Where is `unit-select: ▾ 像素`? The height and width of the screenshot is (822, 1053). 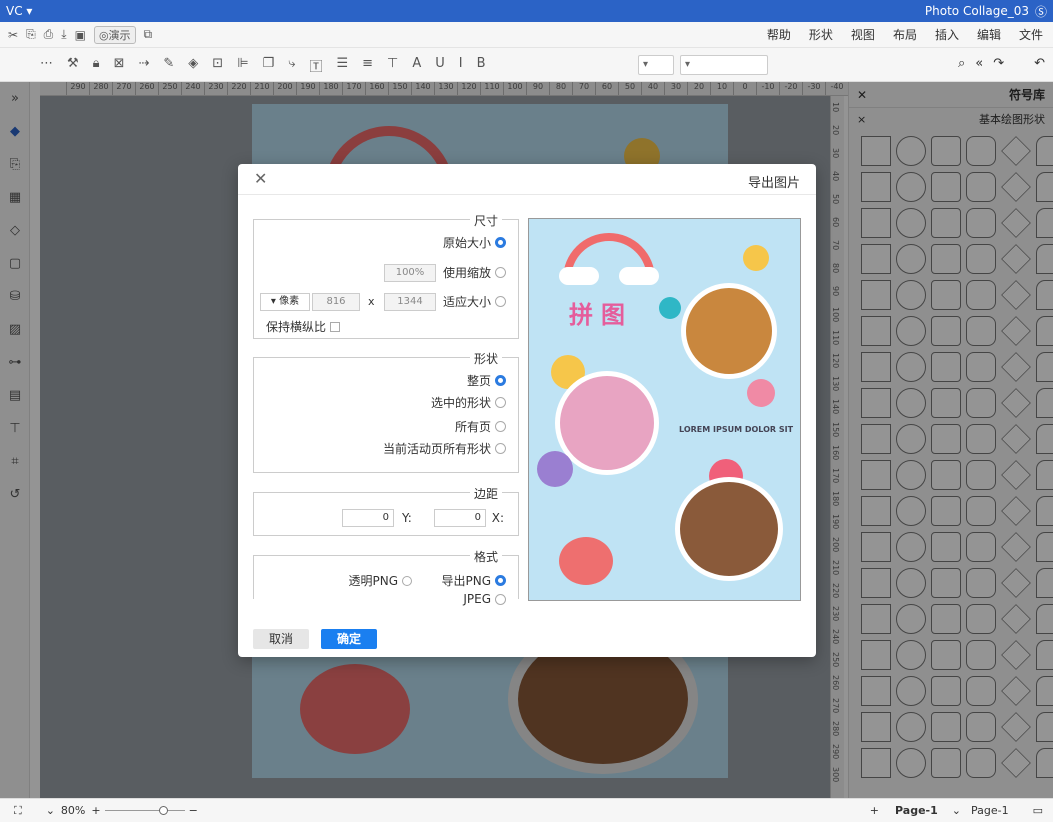 unit-select: ▾ 像素 is located at coordinates (285, 302).